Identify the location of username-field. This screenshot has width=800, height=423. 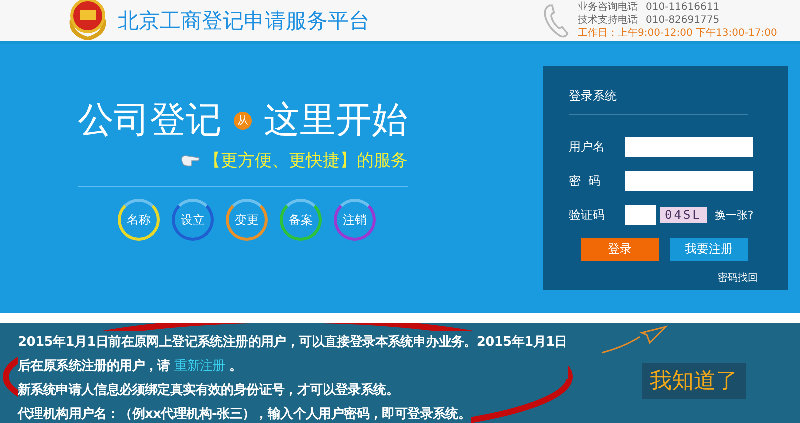
(689, 147).